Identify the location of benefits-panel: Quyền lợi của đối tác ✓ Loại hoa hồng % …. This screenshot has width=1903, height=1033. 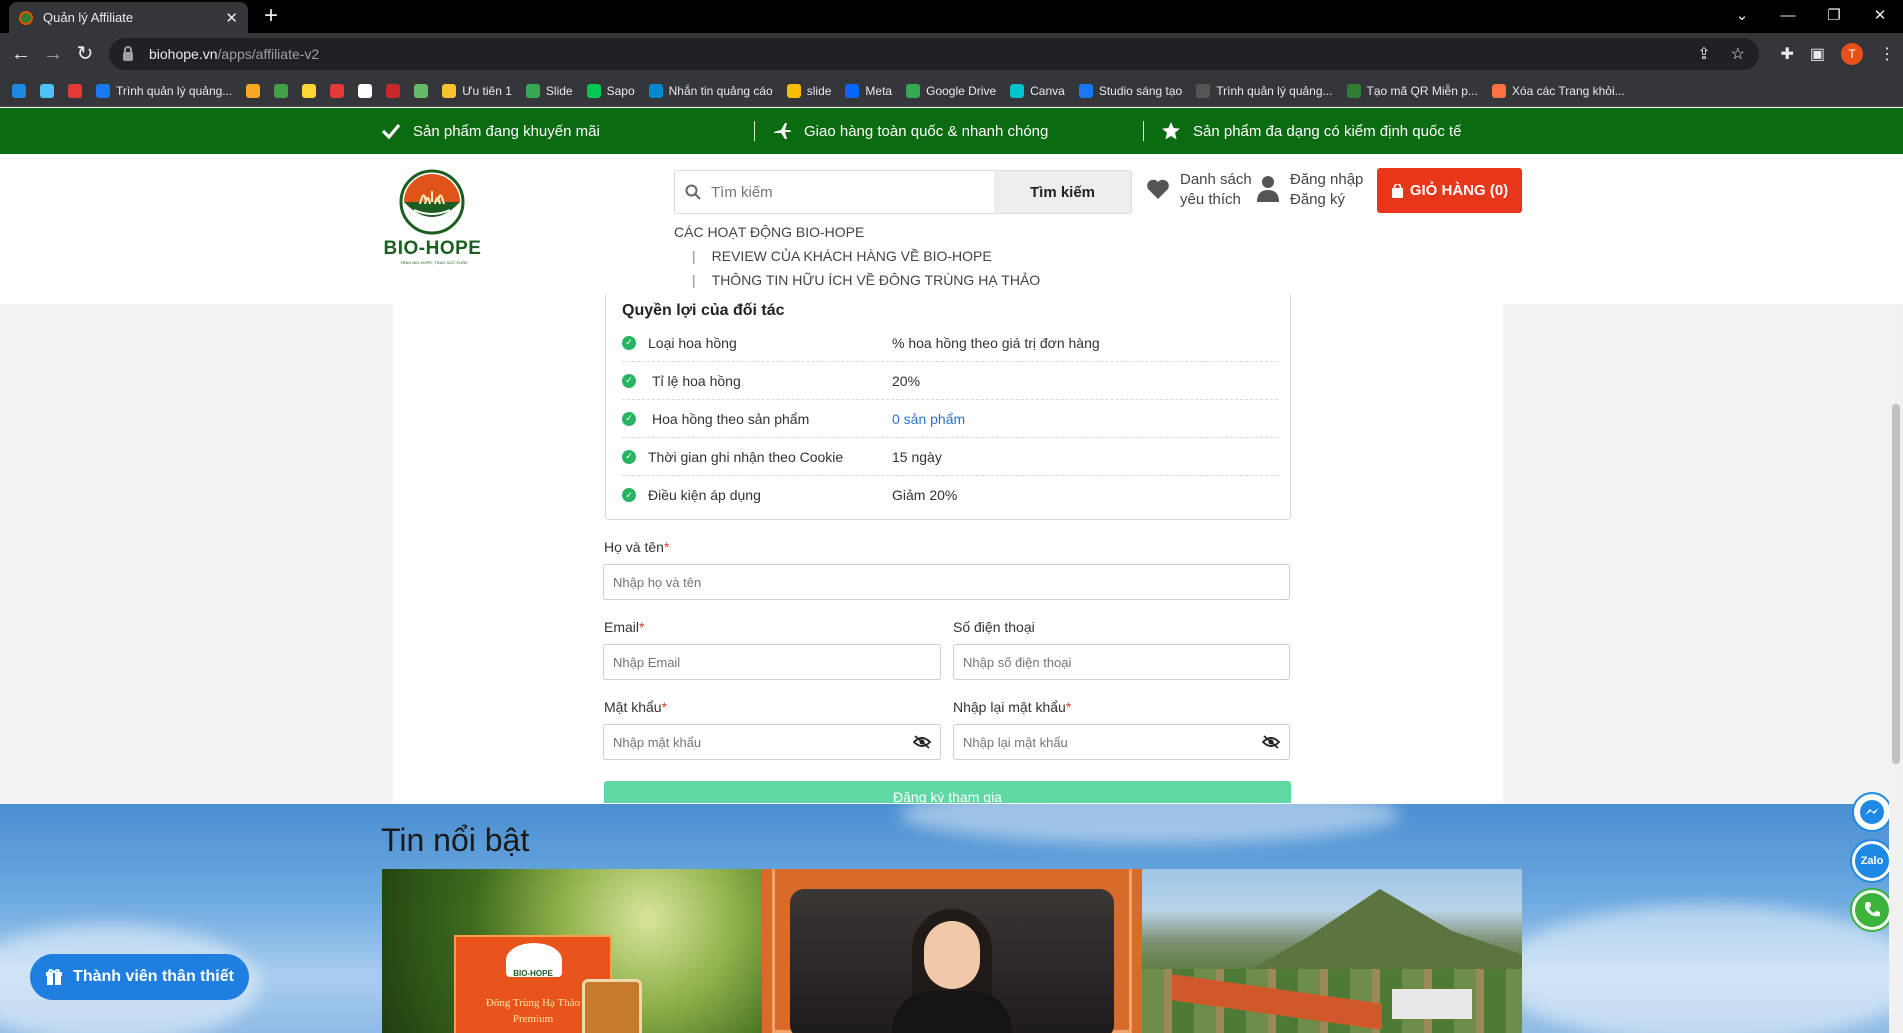
(948, 407).